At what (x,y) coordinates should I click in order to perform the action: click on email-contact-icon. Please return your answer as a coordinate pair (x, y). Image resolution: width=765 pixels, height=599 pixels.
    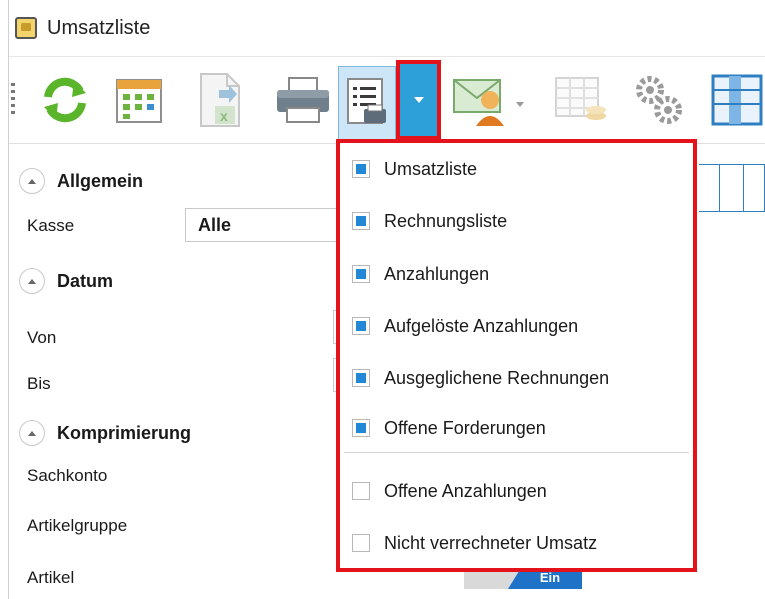
    Looking at the image, I should click on (490, 100).